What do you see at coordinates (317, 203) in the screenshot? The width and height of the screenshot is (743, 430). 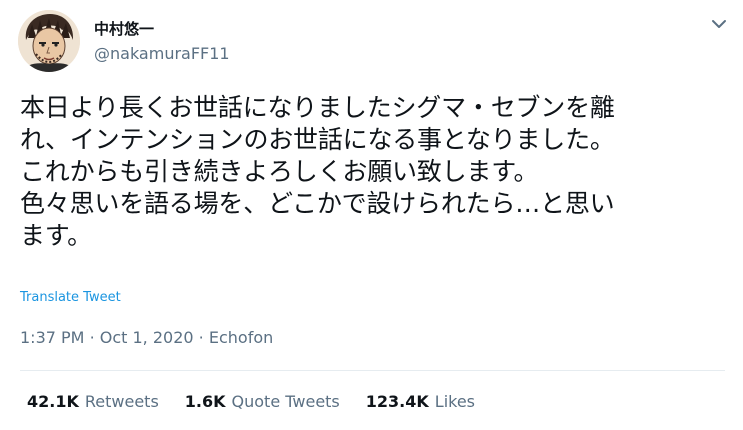 I see `tweet-text-line: 色々思いを語る場を、どこかで設けられたら…と思い` at bounding box center [317, 203].